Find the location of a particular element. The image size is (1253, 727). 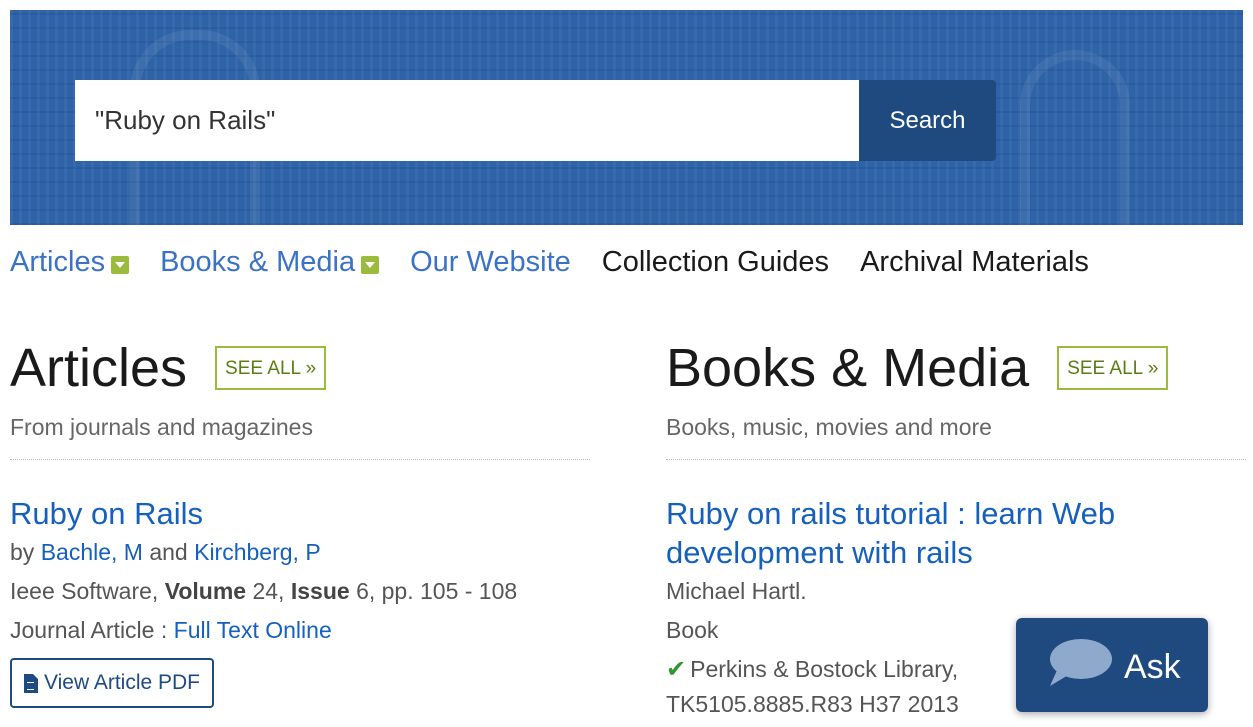

article-format: Journal Article : Full Text Online is located at coordinates (300, 630).